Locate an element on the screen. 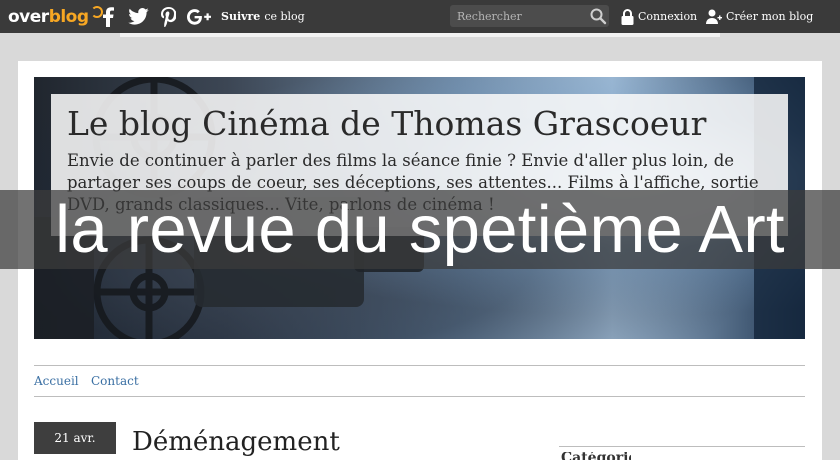 The height and width of the screenshot is (460, 840). search-input is located at coordinates (518, 16).